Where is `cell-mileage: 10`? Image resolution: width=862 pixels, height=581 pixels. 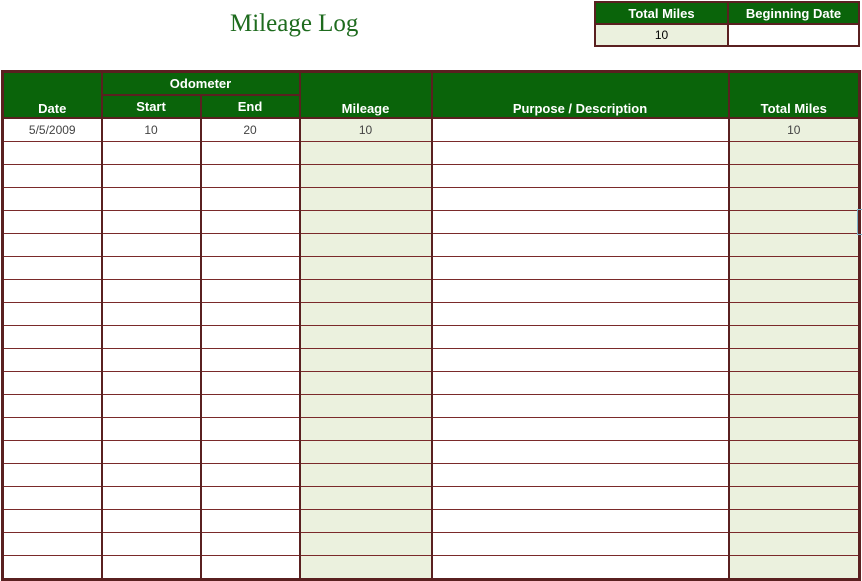 cell-mileage: 10 is located at coordinates (365, 129).